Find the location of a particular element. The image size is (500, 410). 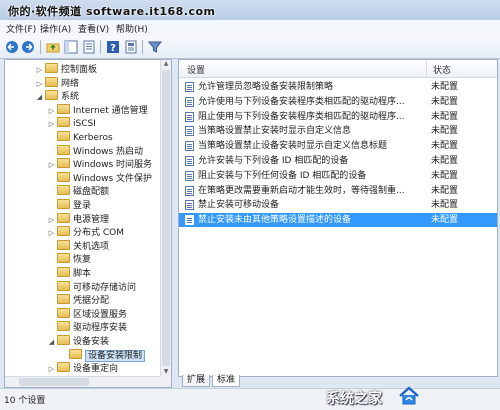

tree-item: ▷ 电源管理 is located at coordinates (78, 219).